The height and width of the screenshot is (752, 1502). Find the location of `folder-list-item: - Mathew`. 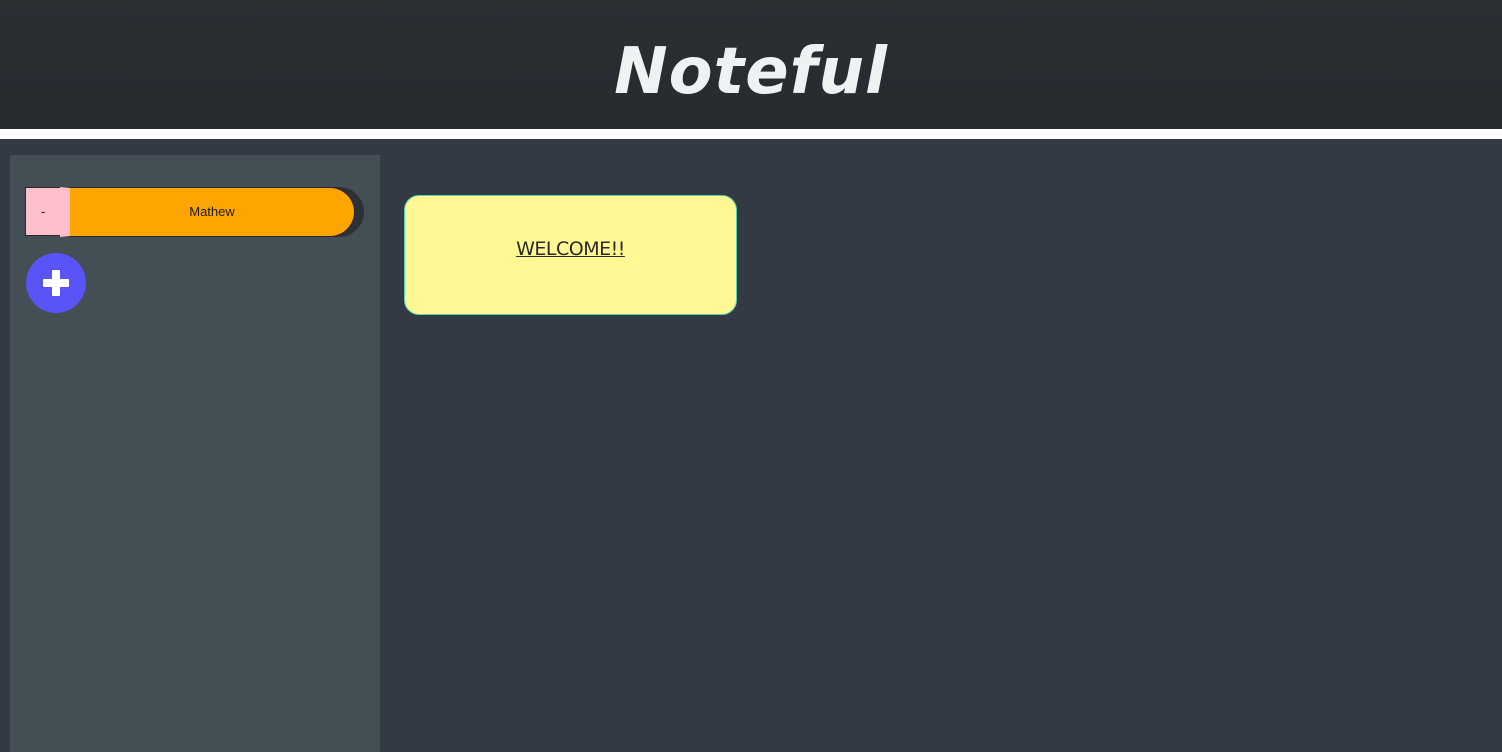

folder-list-item: - Mathew is located at coordinates (194, 212).